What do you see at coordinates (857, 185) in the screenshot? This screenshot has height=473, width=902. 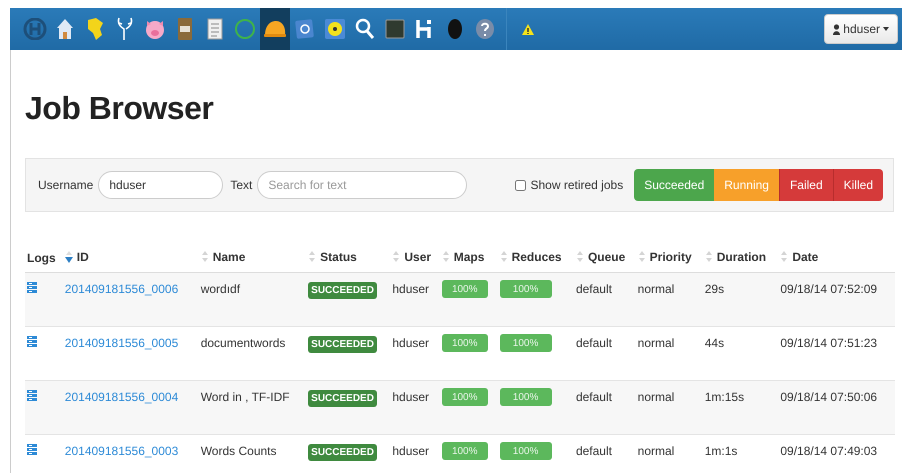 I see `status-filter-button: Killed` at bounding box center [857, 185].